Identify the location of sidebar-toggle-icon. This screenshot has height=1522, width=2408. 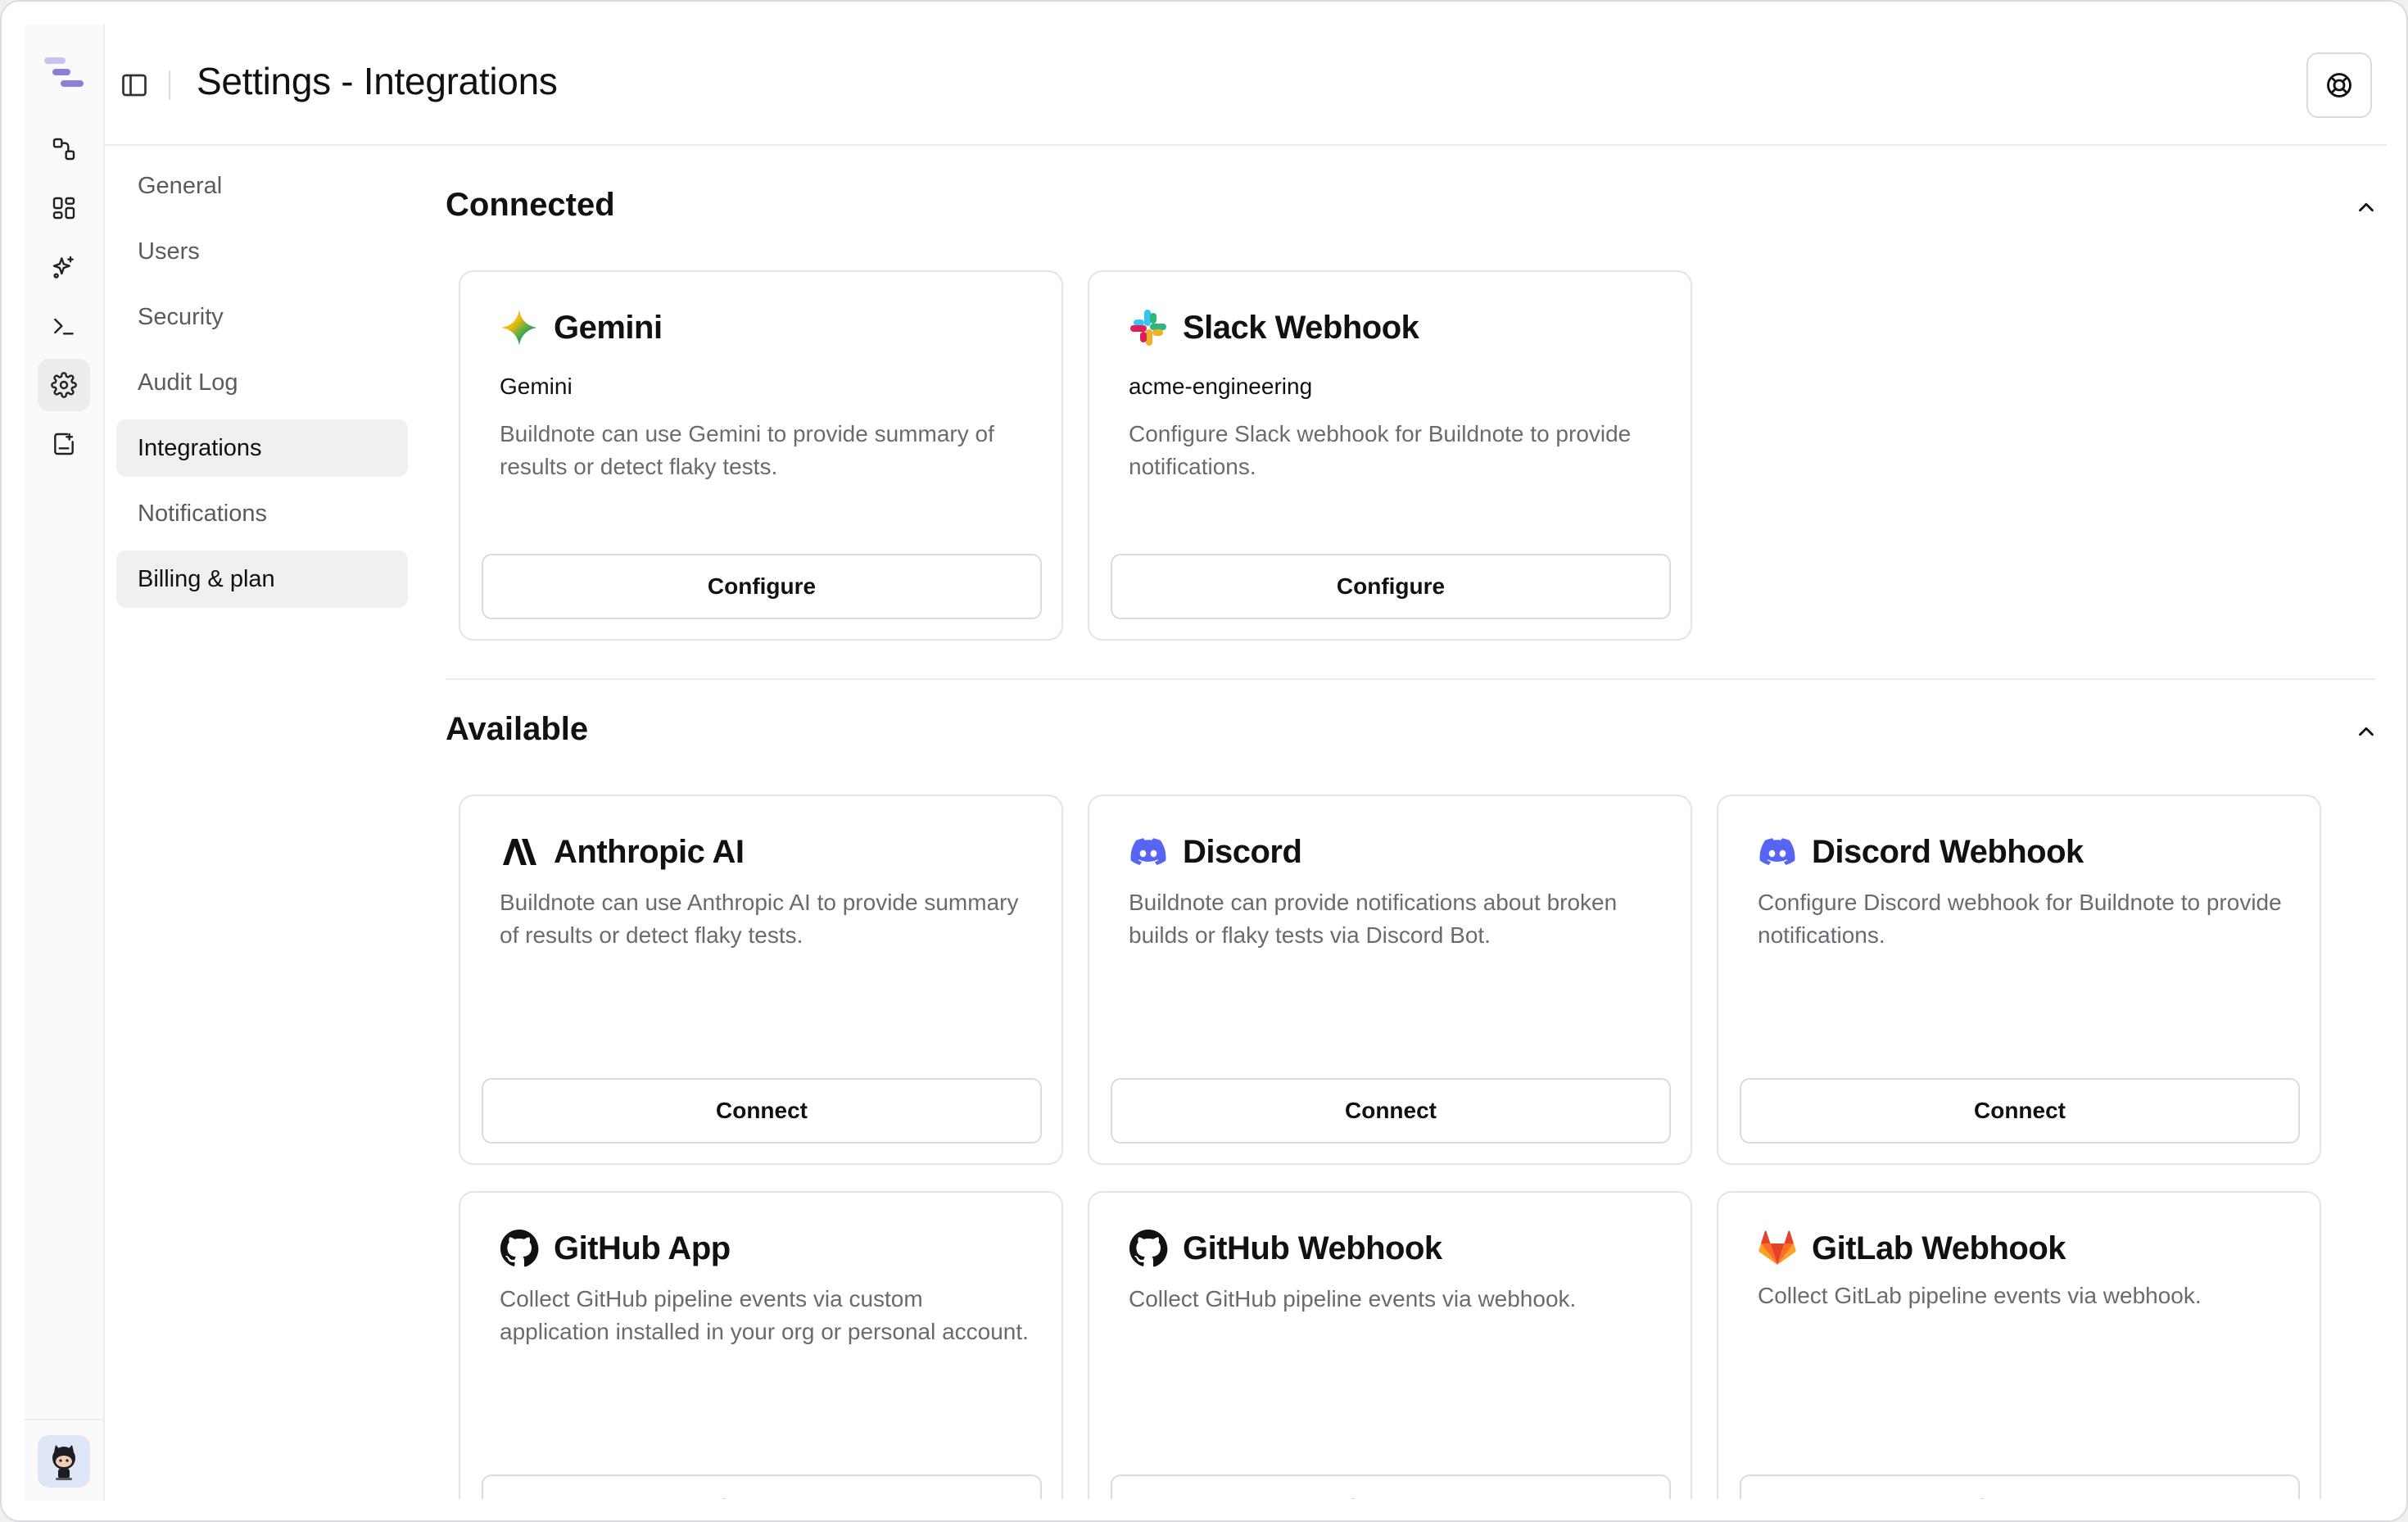
(134, 85).